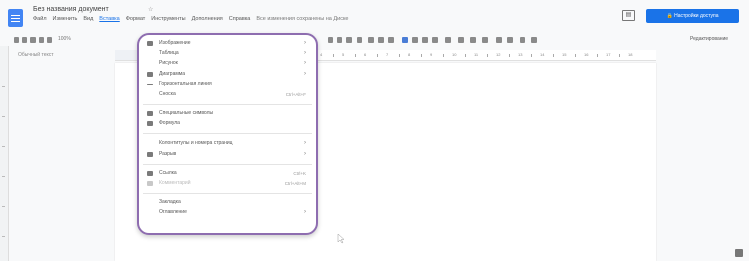 Image resolution: width=749 pixels, height=261 pixels. Describe the element at coordinates (150, 123) in the screenshot. I see `pi-icon` at that location.